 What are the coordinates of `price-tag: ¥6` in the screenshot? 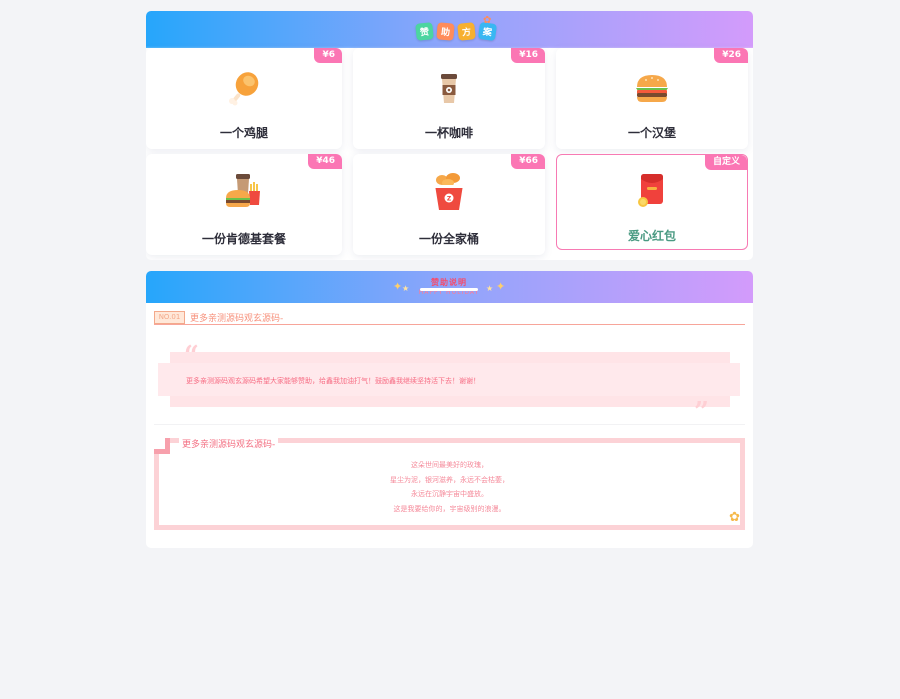 It's located at (328, 55).